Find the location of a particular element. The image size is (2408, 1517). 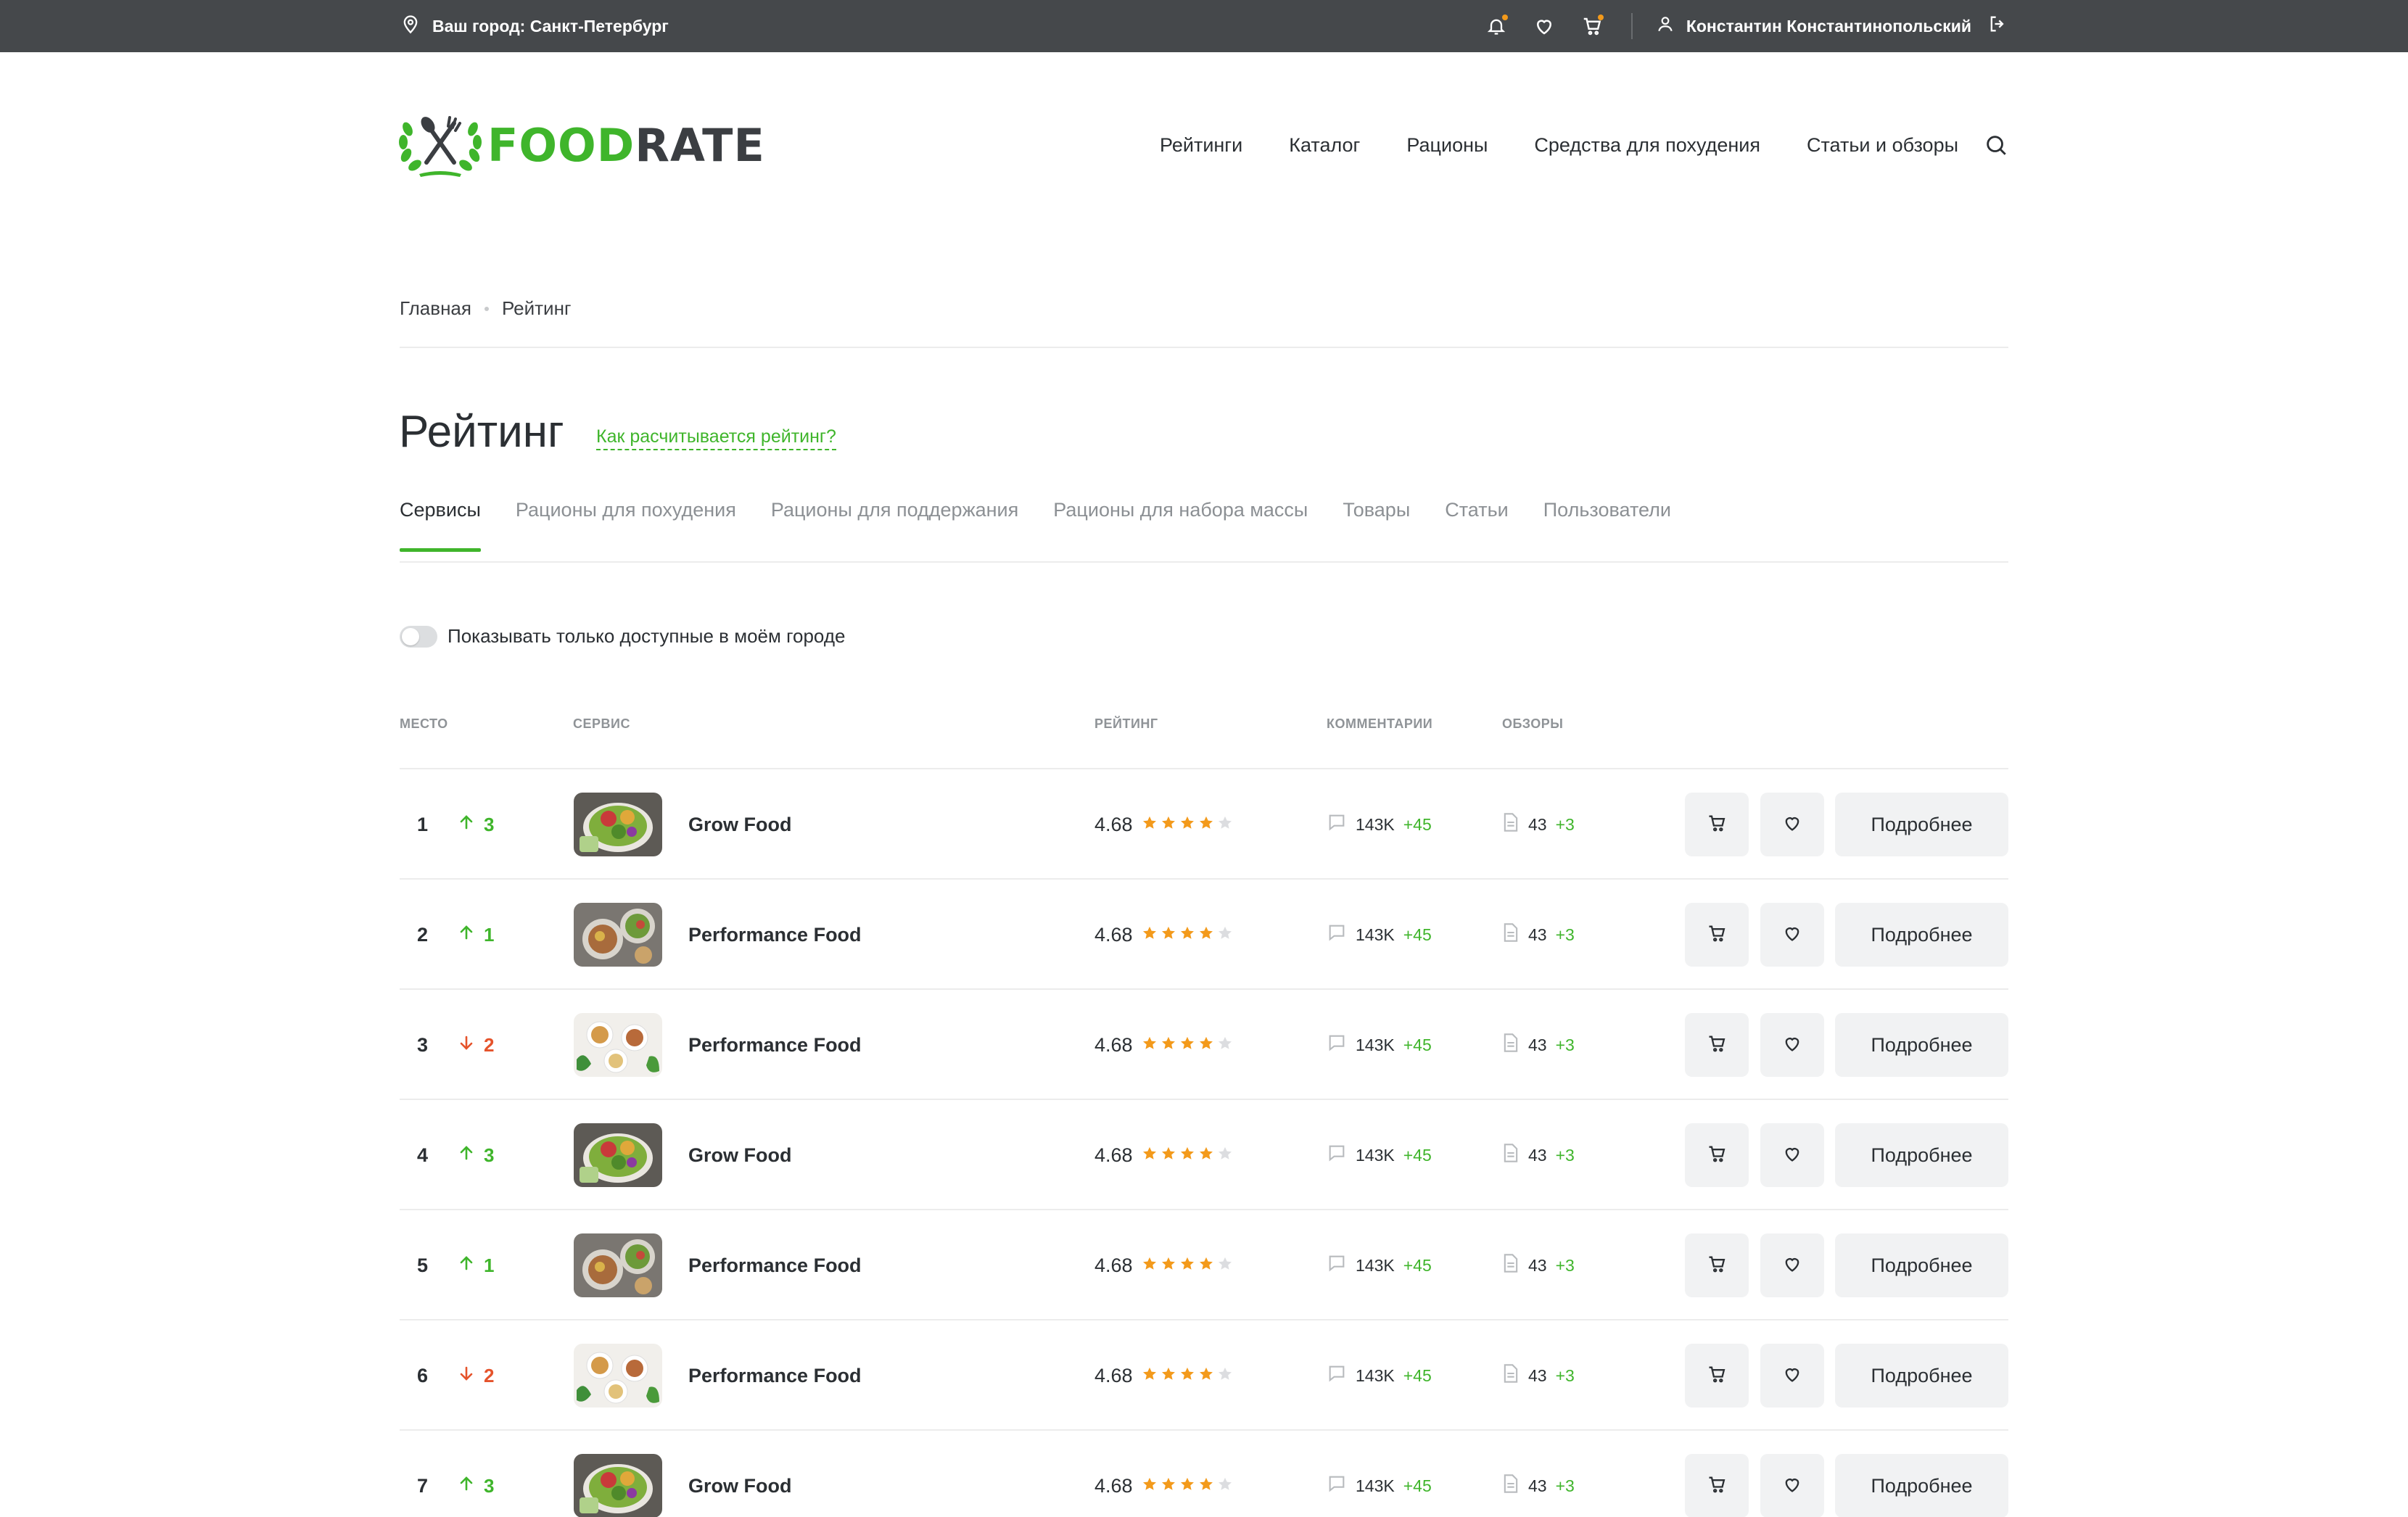

table-row: 1 3 Grow Food 4.68 143K +45 43 +3 Подробнее is located at coordinates (1204, 824).